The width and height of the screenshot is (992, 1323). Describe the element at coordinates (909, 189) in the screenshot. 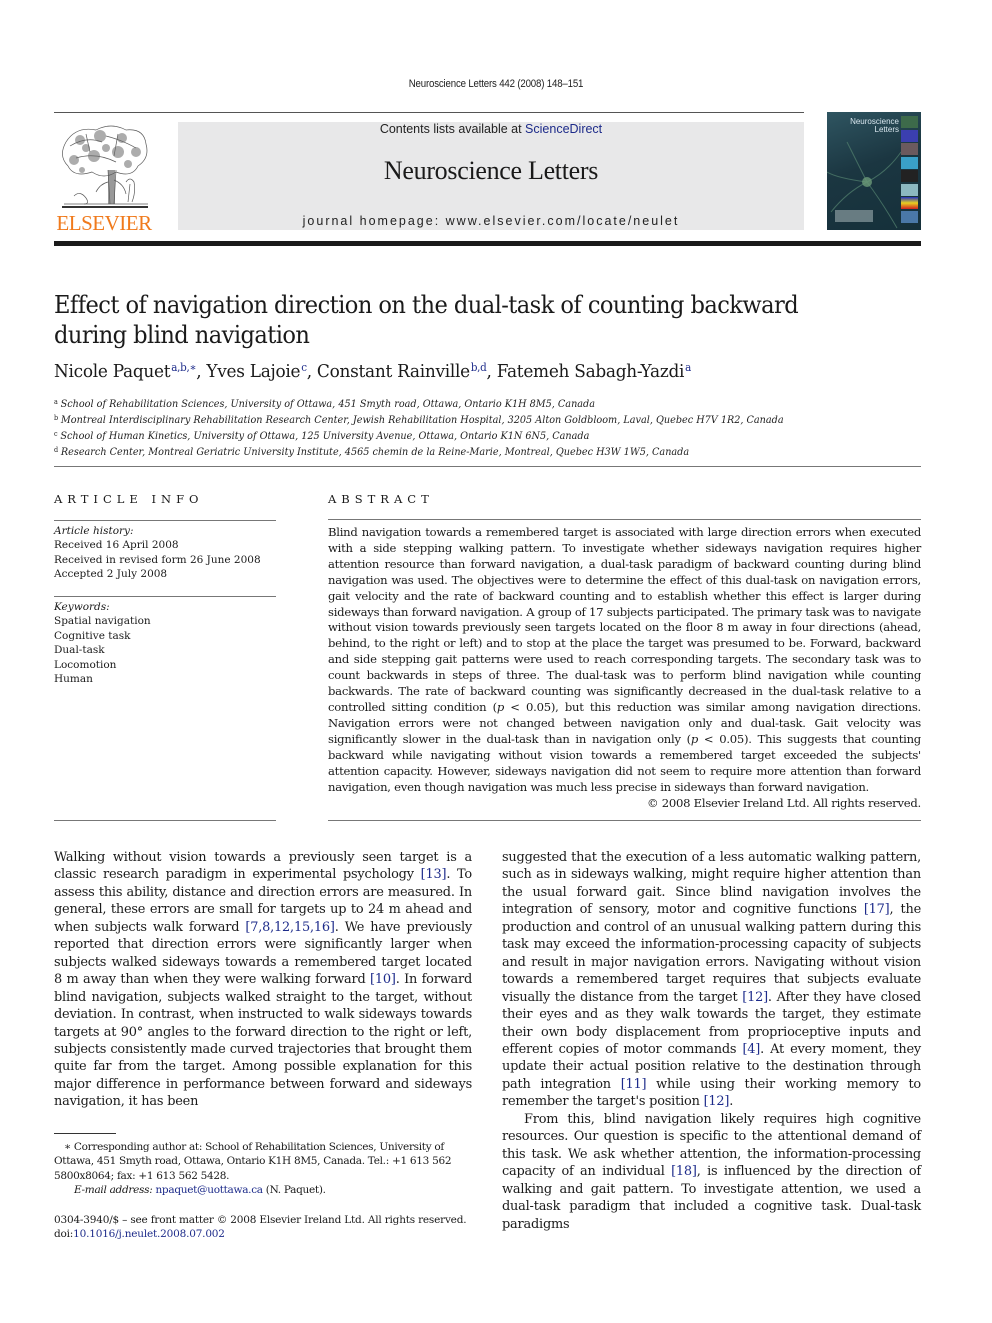

I see `cover-thumb-stripes-icon` at that location.